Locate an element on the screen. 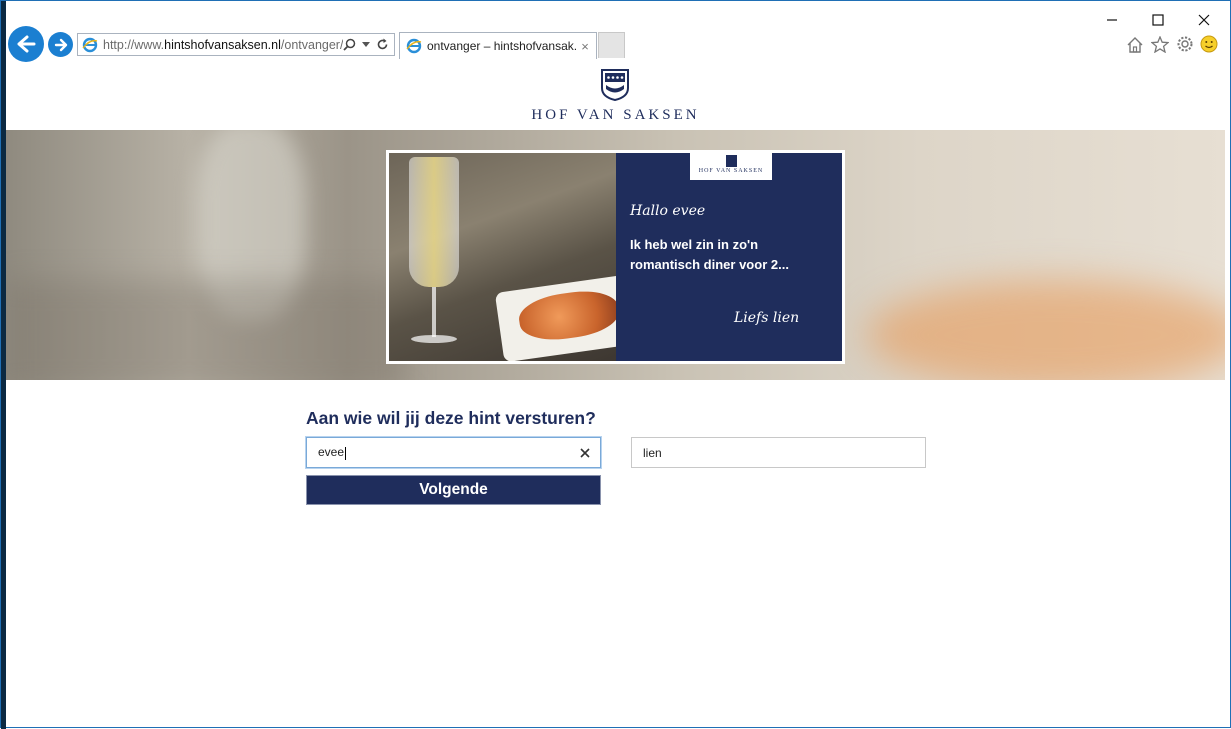 The height and width of the screenshot is (729, 1231). sender-name-input: lien is located at coordinates (778, 452).